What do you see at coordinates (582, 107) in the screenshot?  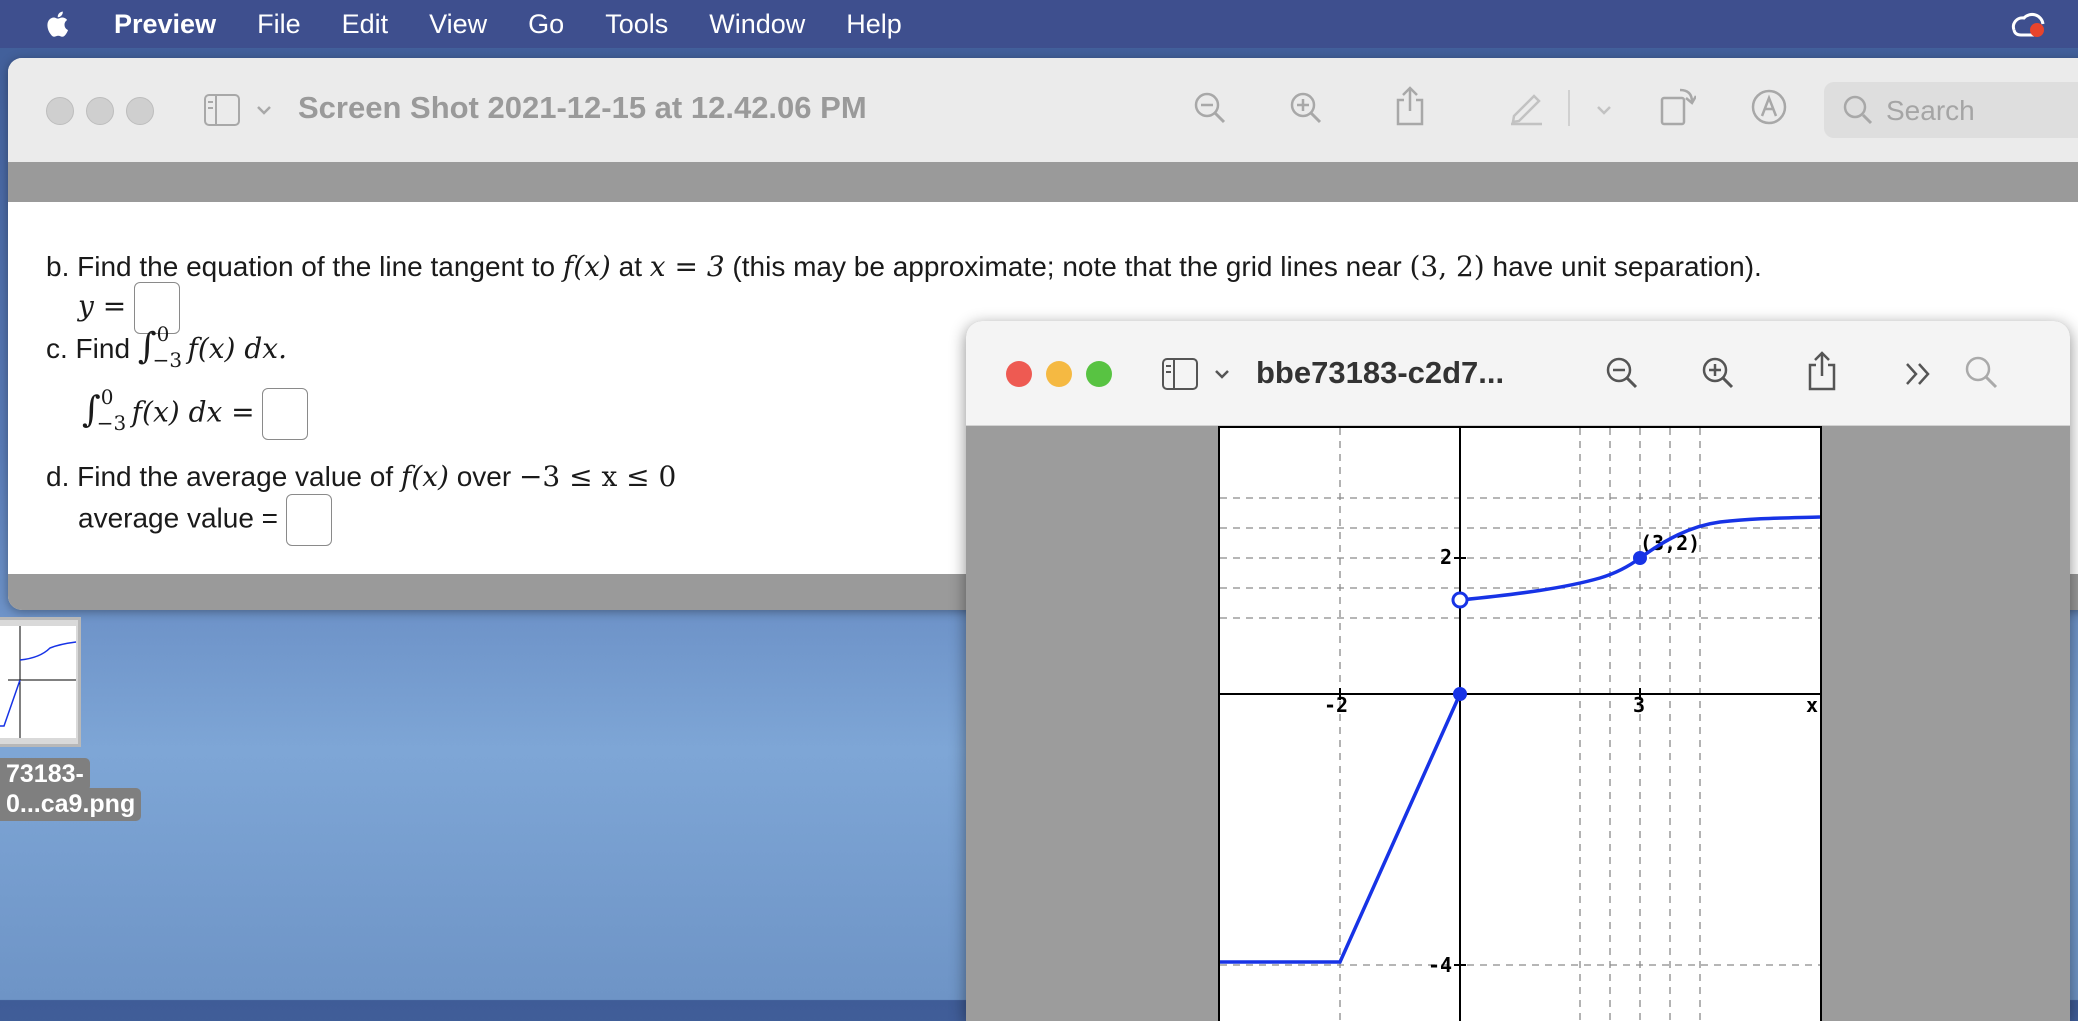 I see `window-title: Screen Shot 2021-12-15 at 12.42.06 PM` at bounding box center [582, 107].